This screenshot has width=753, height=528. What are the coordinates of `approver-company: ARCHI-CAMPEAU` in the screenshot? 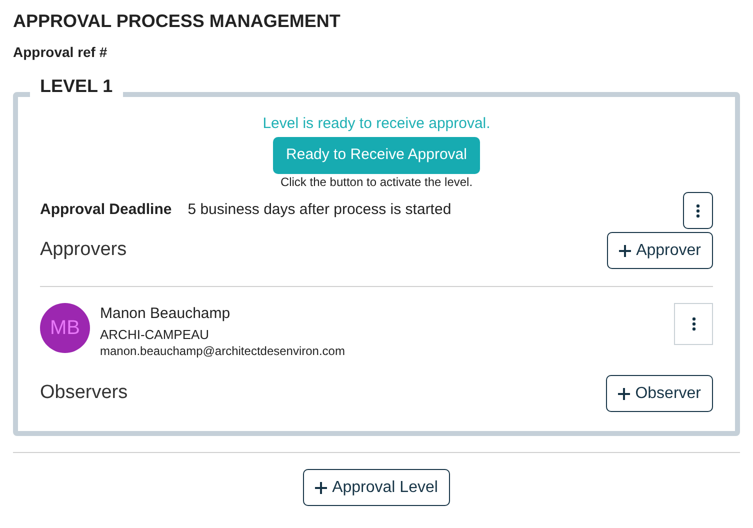 It's located at (155, 334).